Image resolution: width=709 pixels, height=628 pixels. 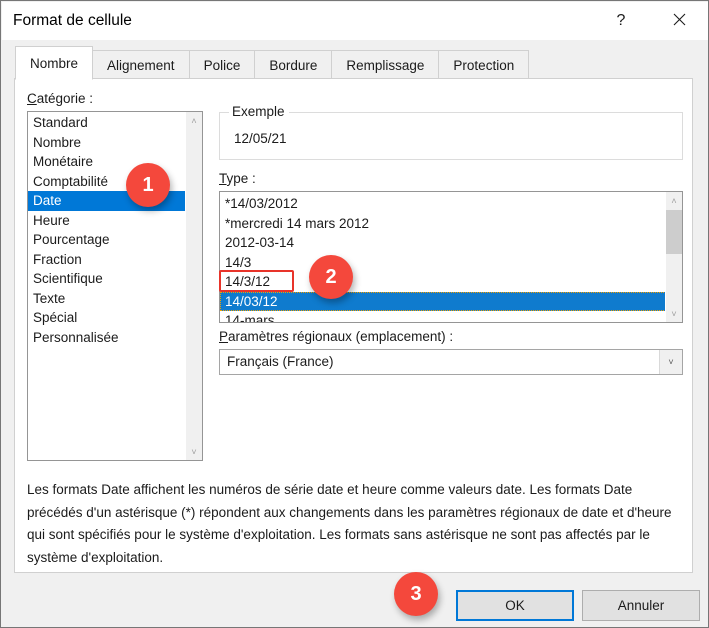 I want to click on close-button, so click(x=679, y=21).